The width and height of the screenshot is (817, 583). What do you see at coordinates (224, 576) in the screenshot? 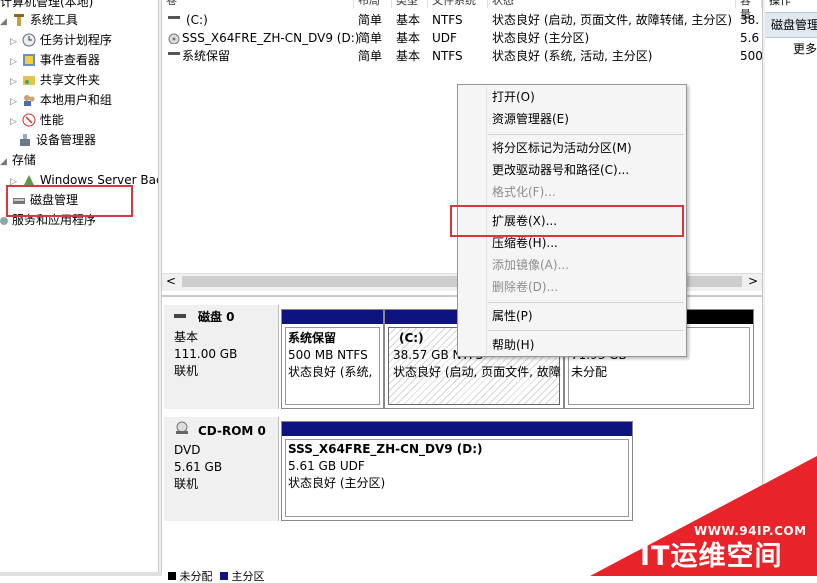
I see `legend-swatch-primary` at bounding box center [224, 576].